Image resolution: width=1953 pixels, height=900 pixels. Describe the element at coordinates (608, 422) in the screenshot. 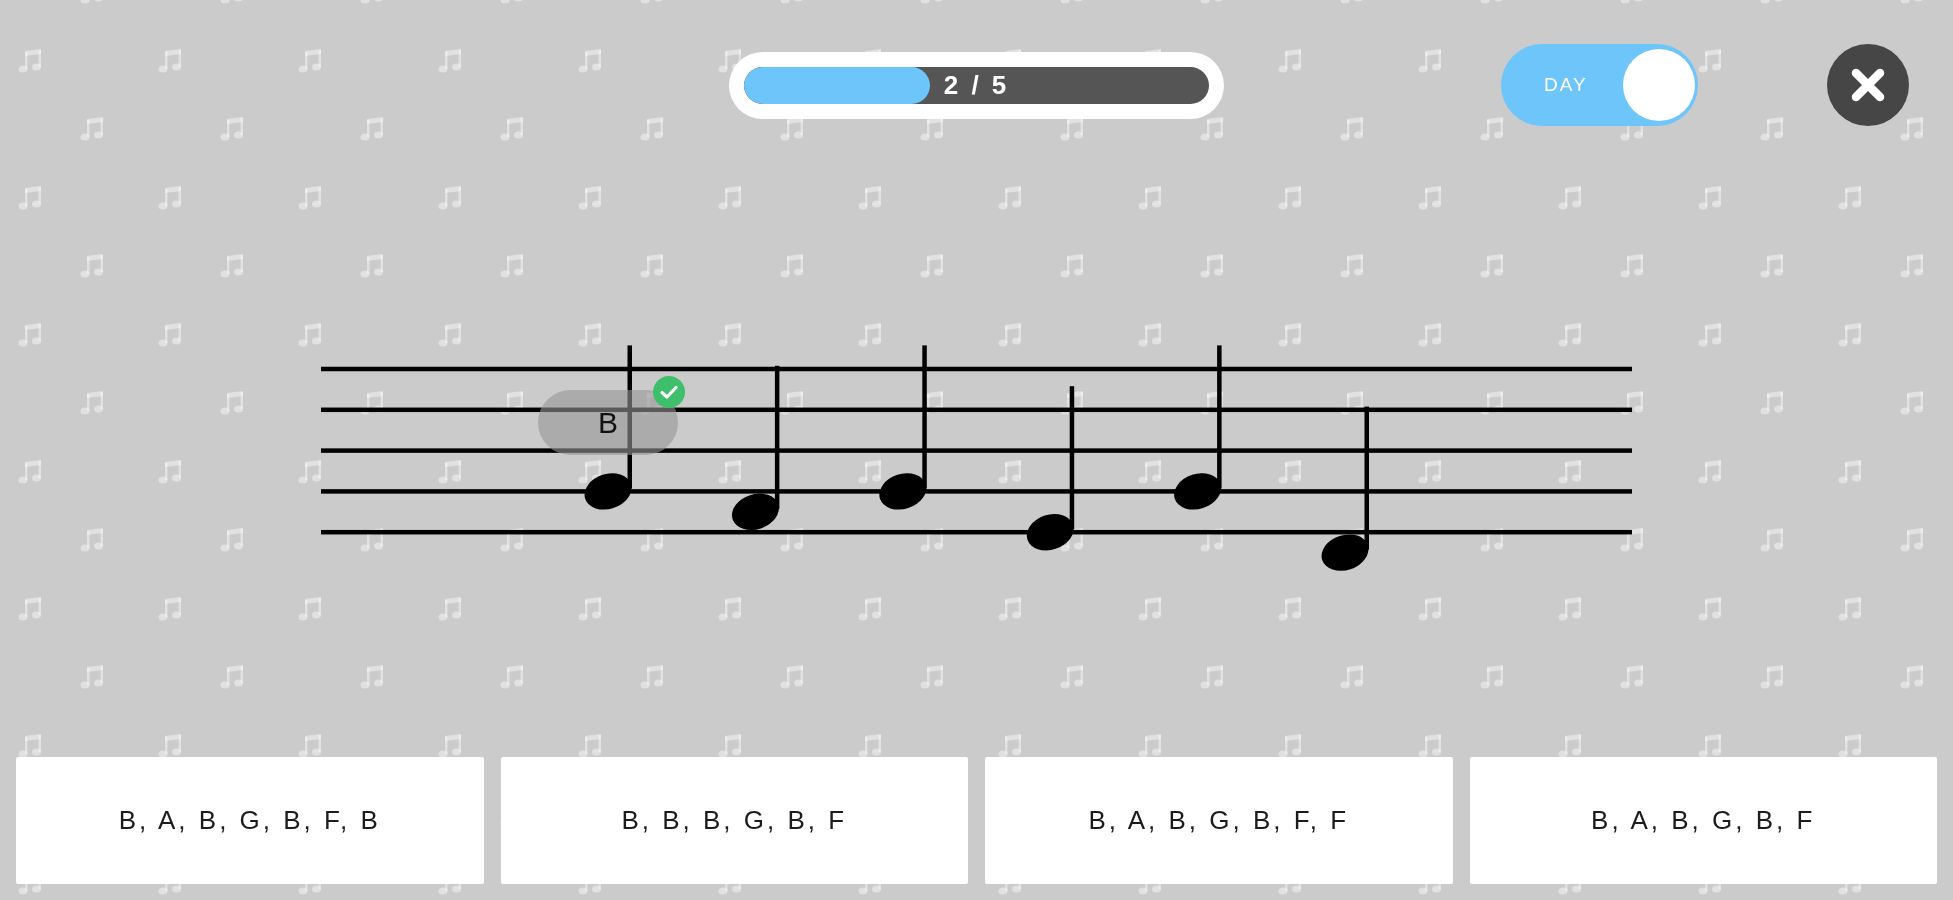

I see `note-name-label: B` at that location.